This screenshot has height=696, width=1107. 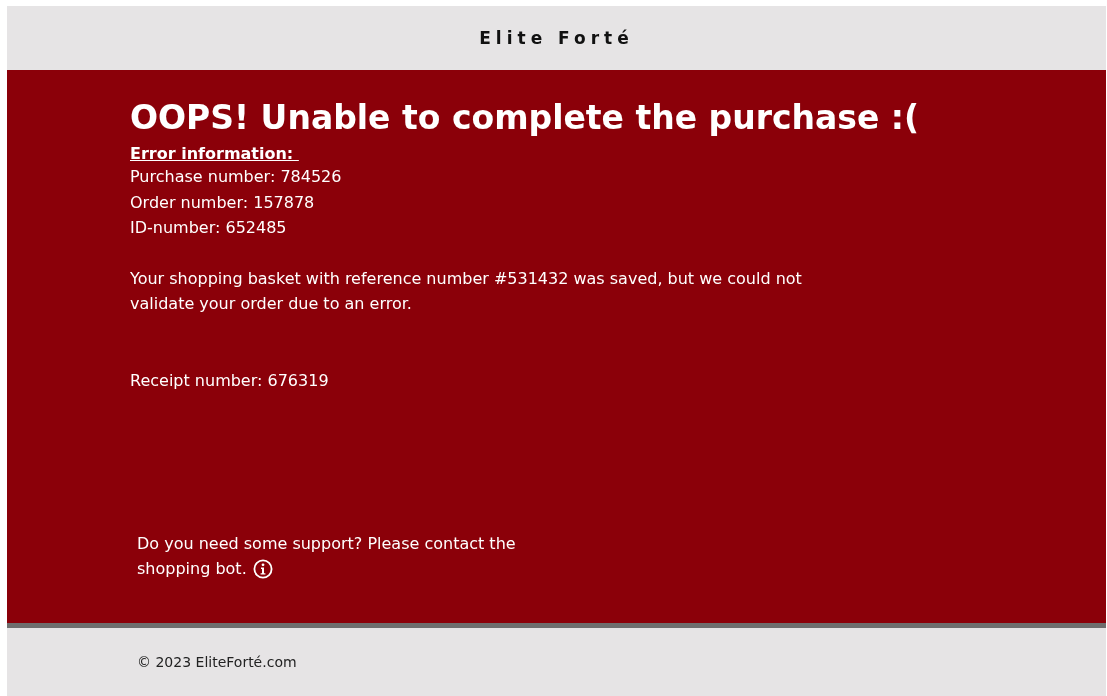 What do you see at coordinates (525, 118) in the screenshot?
I see `error-title: OOPS! Unable to complete the purchase :(` at bounding box center [525, 118].